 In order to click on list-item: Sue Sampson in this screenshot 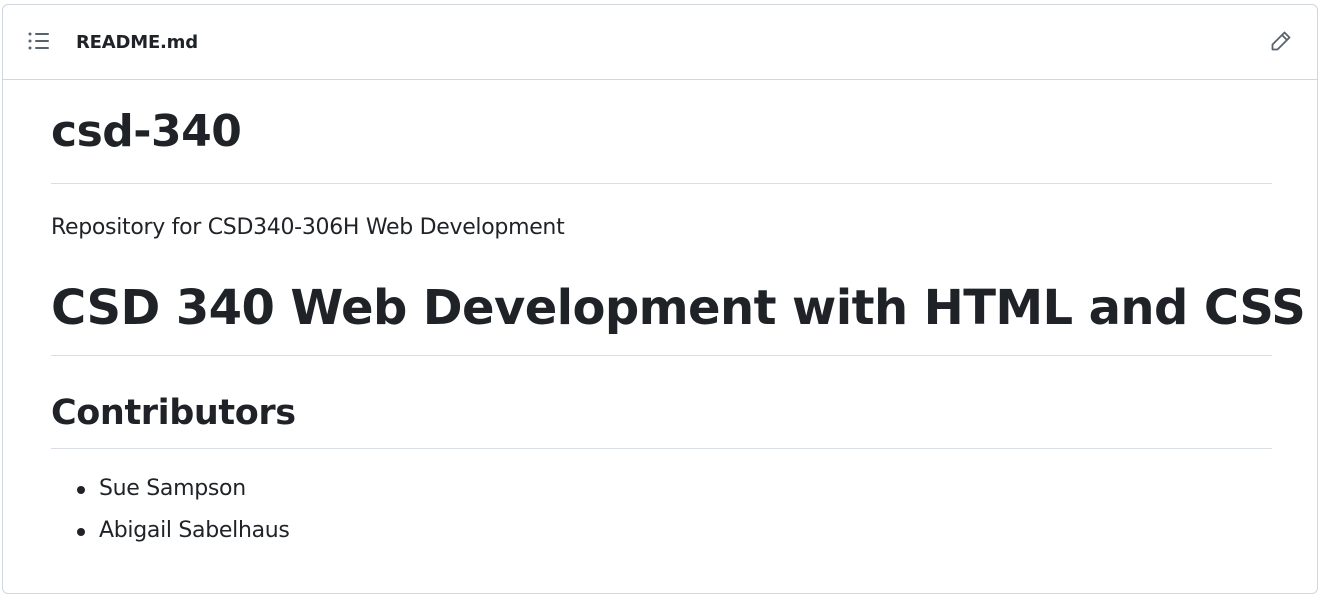, I will do `click(170, 495)`.